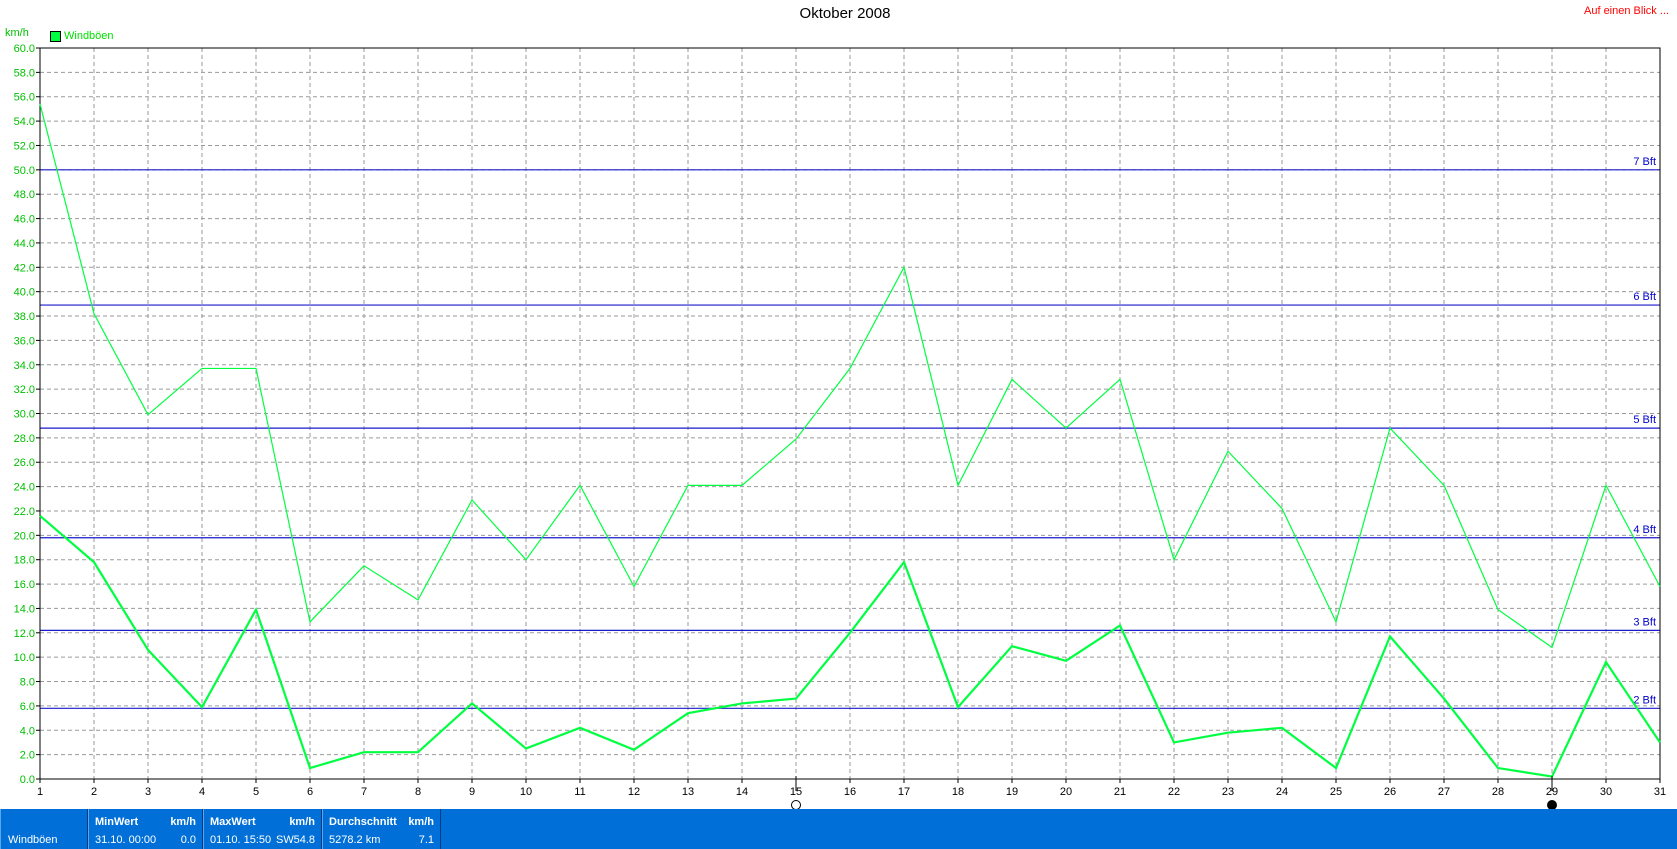  What do you see at coordinates (1644, 162) in the screenshot?
I see `beaufort-label: 7 Bft` at bounding box center [1644, 162].